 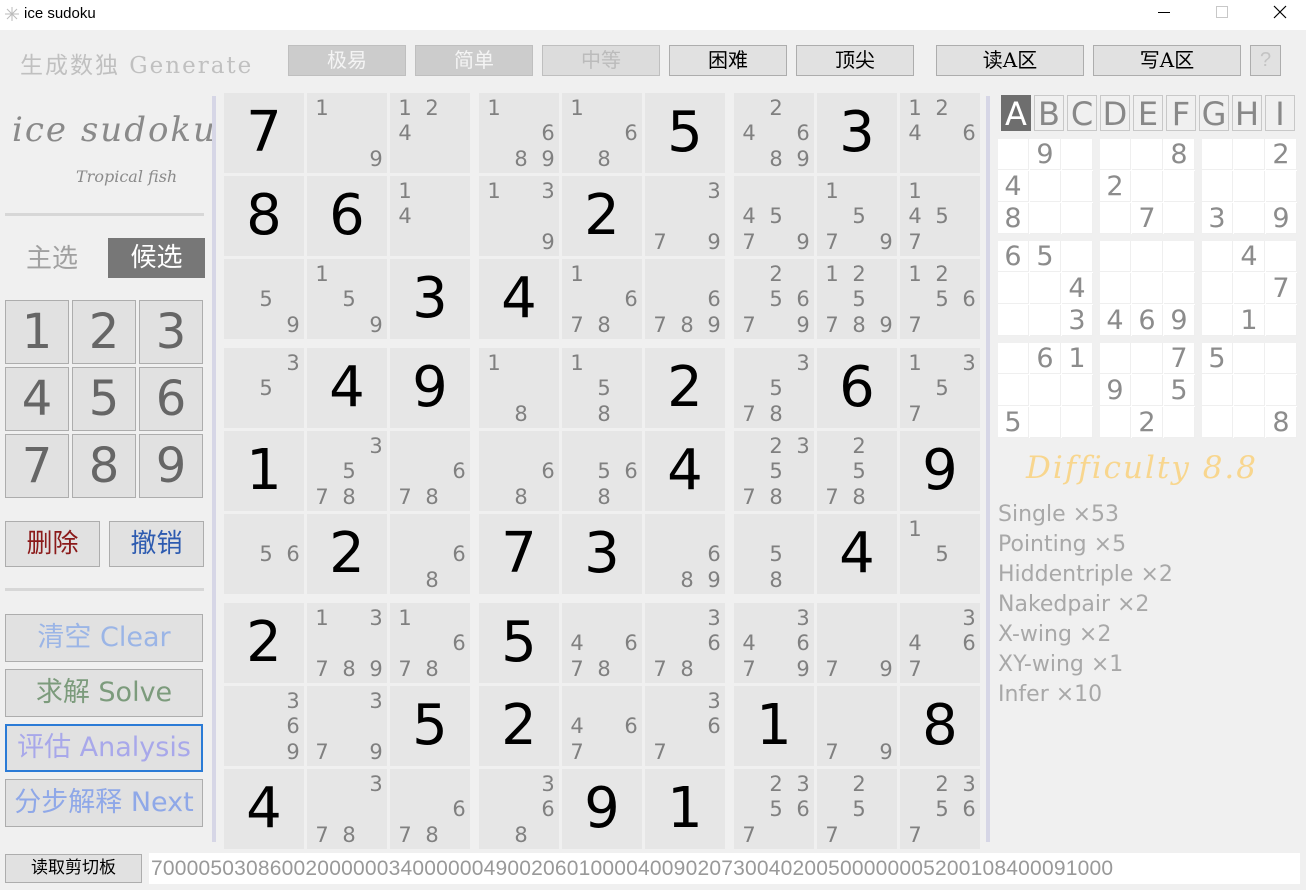 I want to click on sudoku-cell: 124, so click(x=430, y=133).